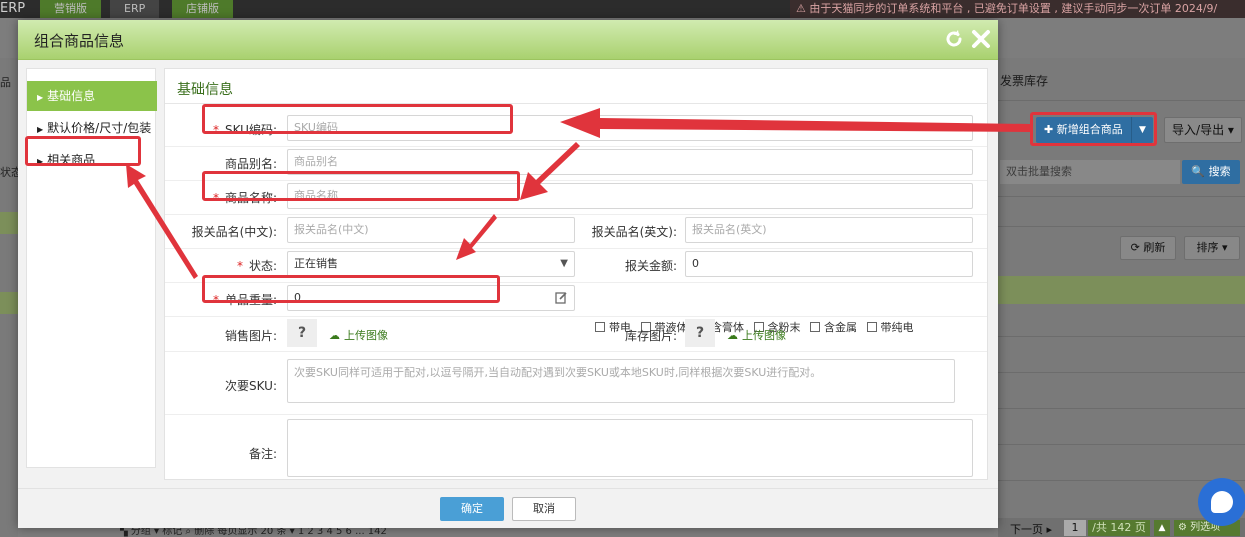  I want to click on checkbox-pure-battery: 带纯电, so click(890, 327).